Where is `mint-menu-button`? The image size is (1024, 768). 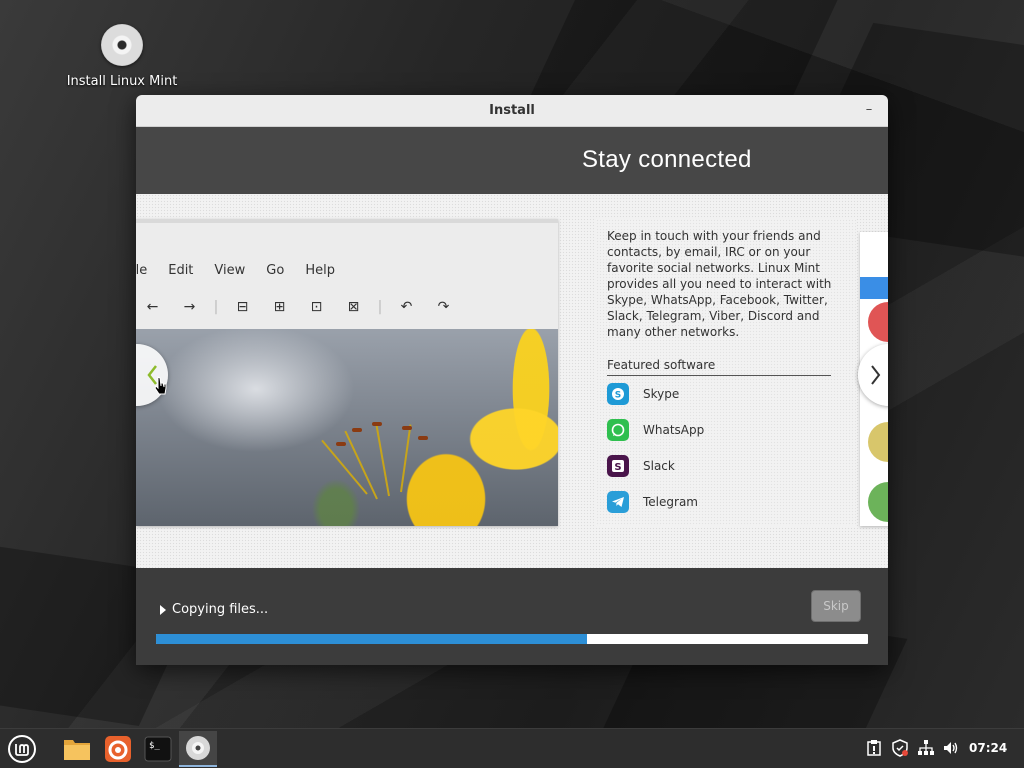 mint-menu-button is located at coordinates (22, 749).